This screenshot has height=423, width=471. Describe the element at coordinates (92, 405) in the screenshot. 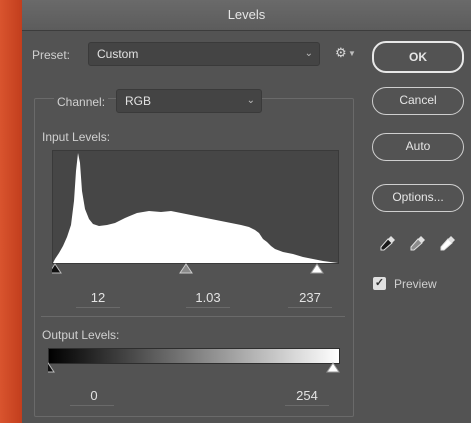

I see `output-black-underline` at that location.